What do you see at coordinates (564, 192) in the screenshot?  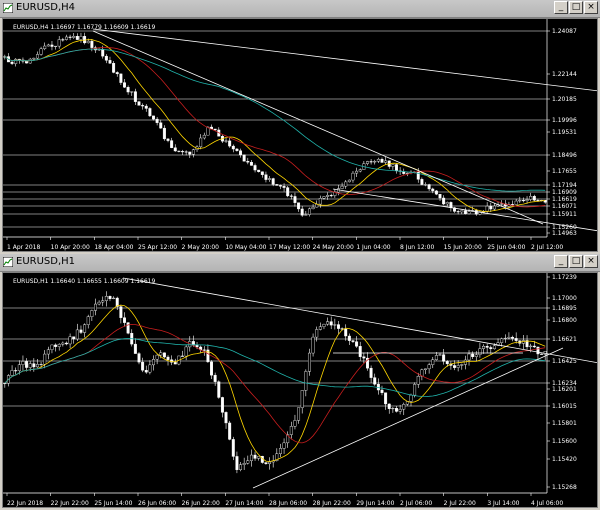 I see `price-axis-label: 1.16909` at bounding box center [564, 192].